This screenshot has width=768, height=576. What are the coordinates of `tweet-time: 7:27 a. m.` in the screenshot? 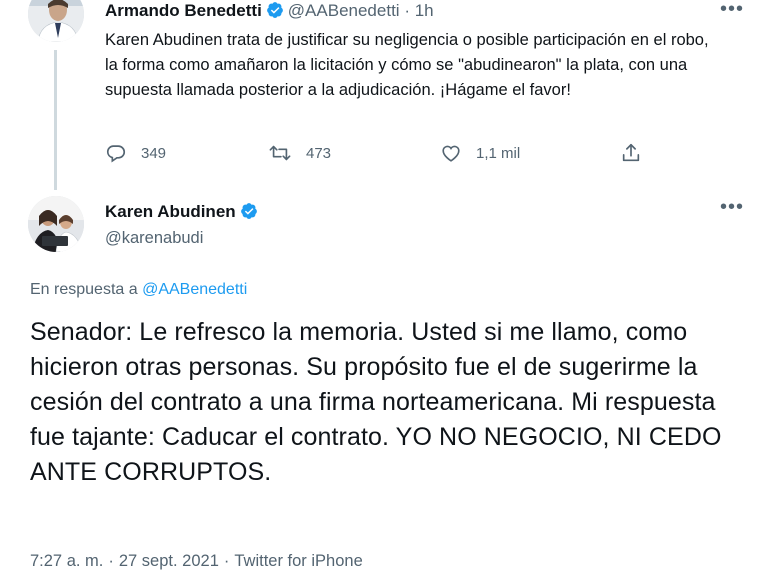 It's located at (66, 561).